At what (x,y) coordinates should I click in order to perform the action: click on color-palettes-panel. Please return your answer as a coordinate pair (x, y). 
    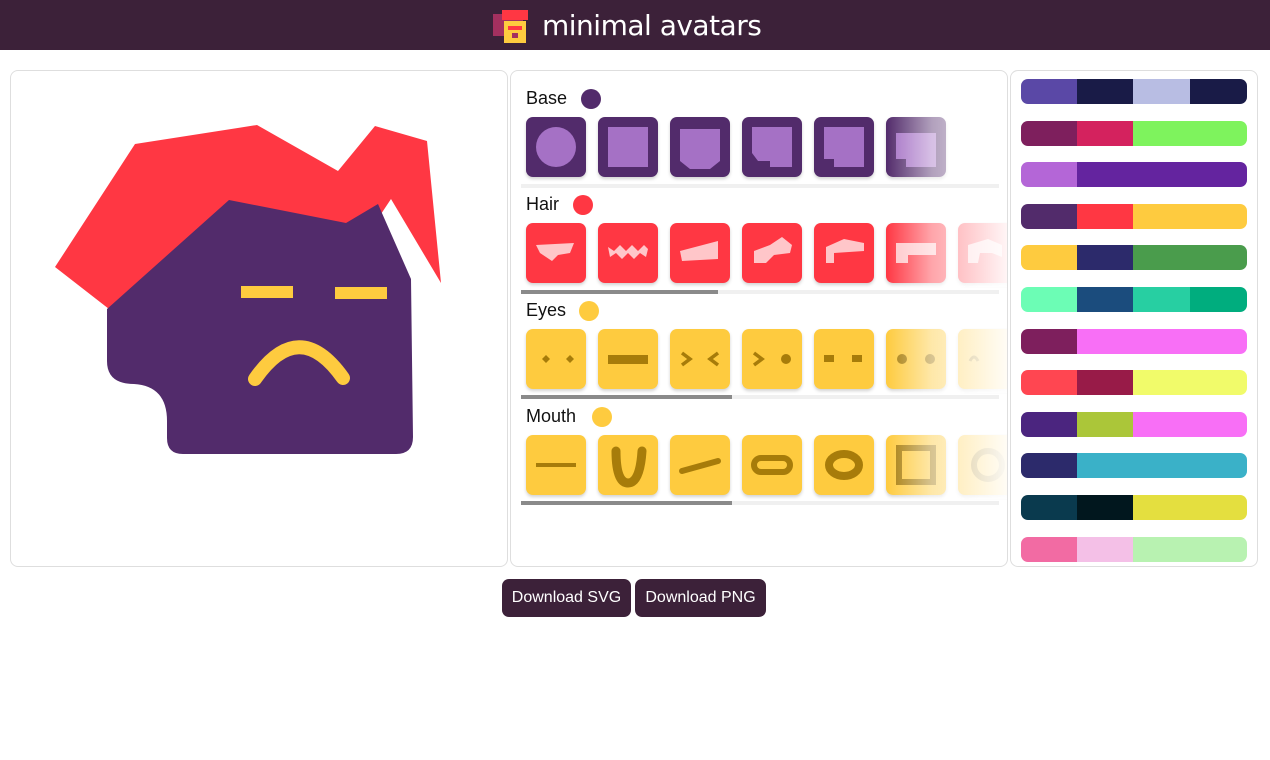
    Looking at the image, I should click on (1134, 318).